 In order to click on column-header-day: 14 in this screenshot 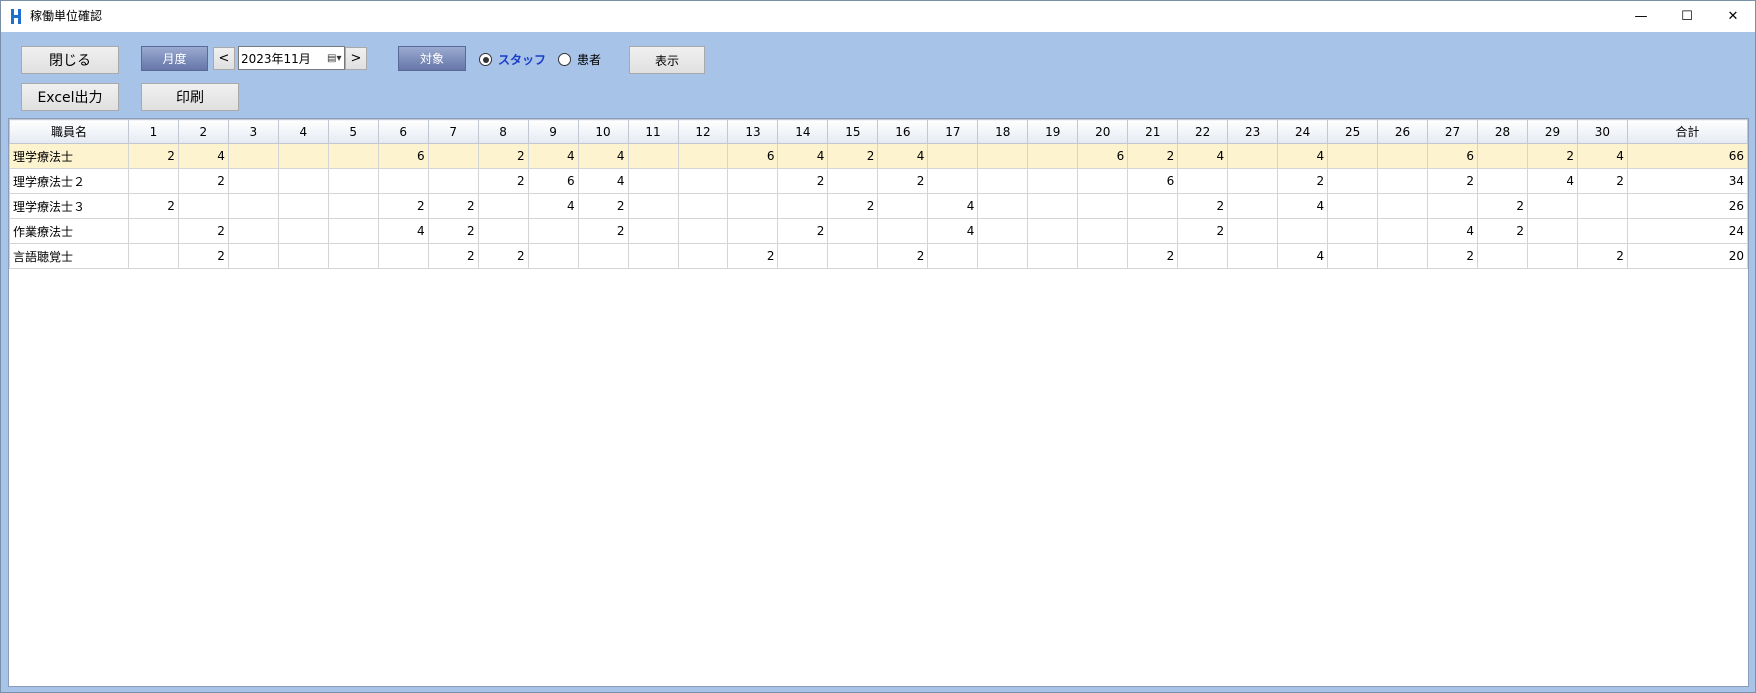, I will do `click(803, 131)`.